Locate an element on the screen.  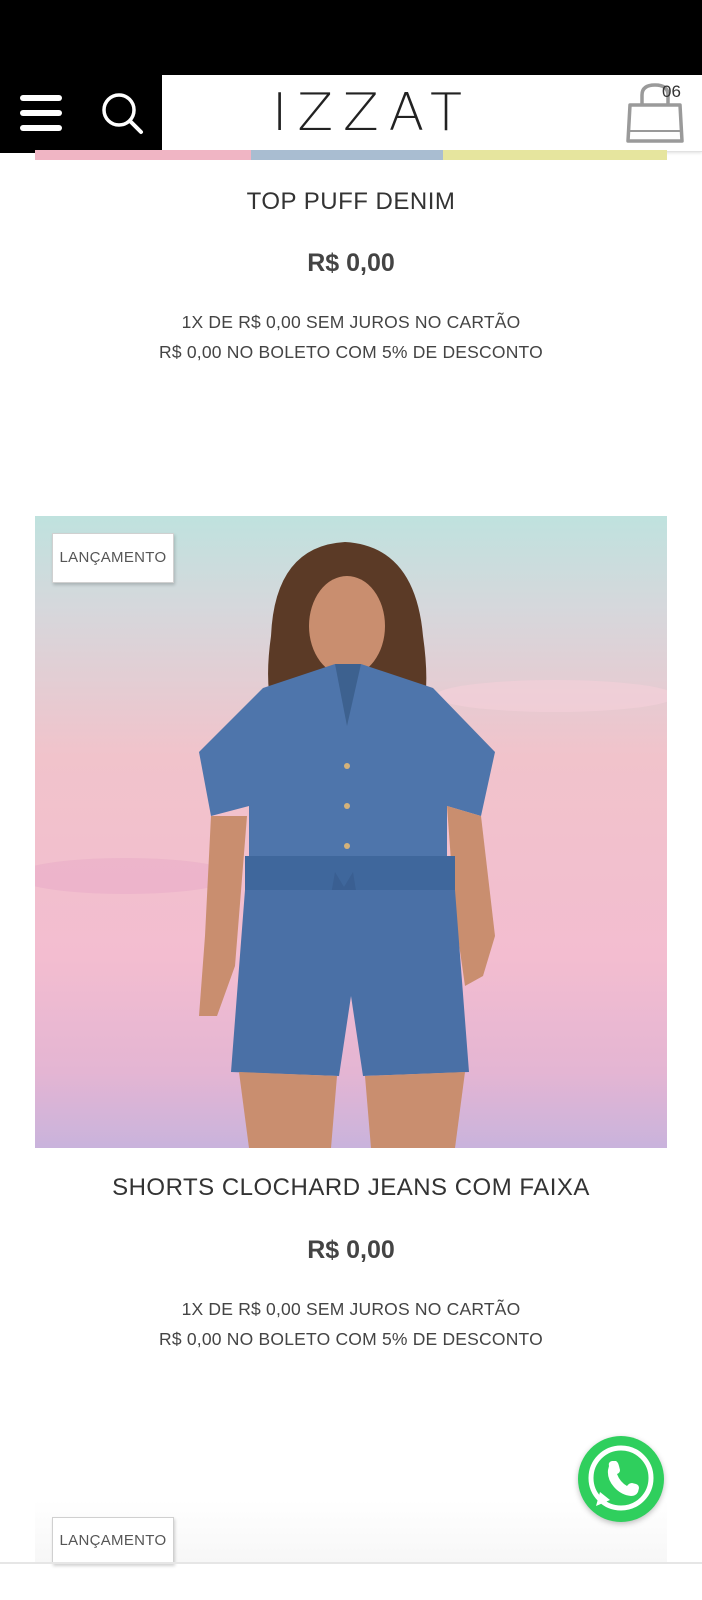
search-icon is located at coordinates (122, 113).